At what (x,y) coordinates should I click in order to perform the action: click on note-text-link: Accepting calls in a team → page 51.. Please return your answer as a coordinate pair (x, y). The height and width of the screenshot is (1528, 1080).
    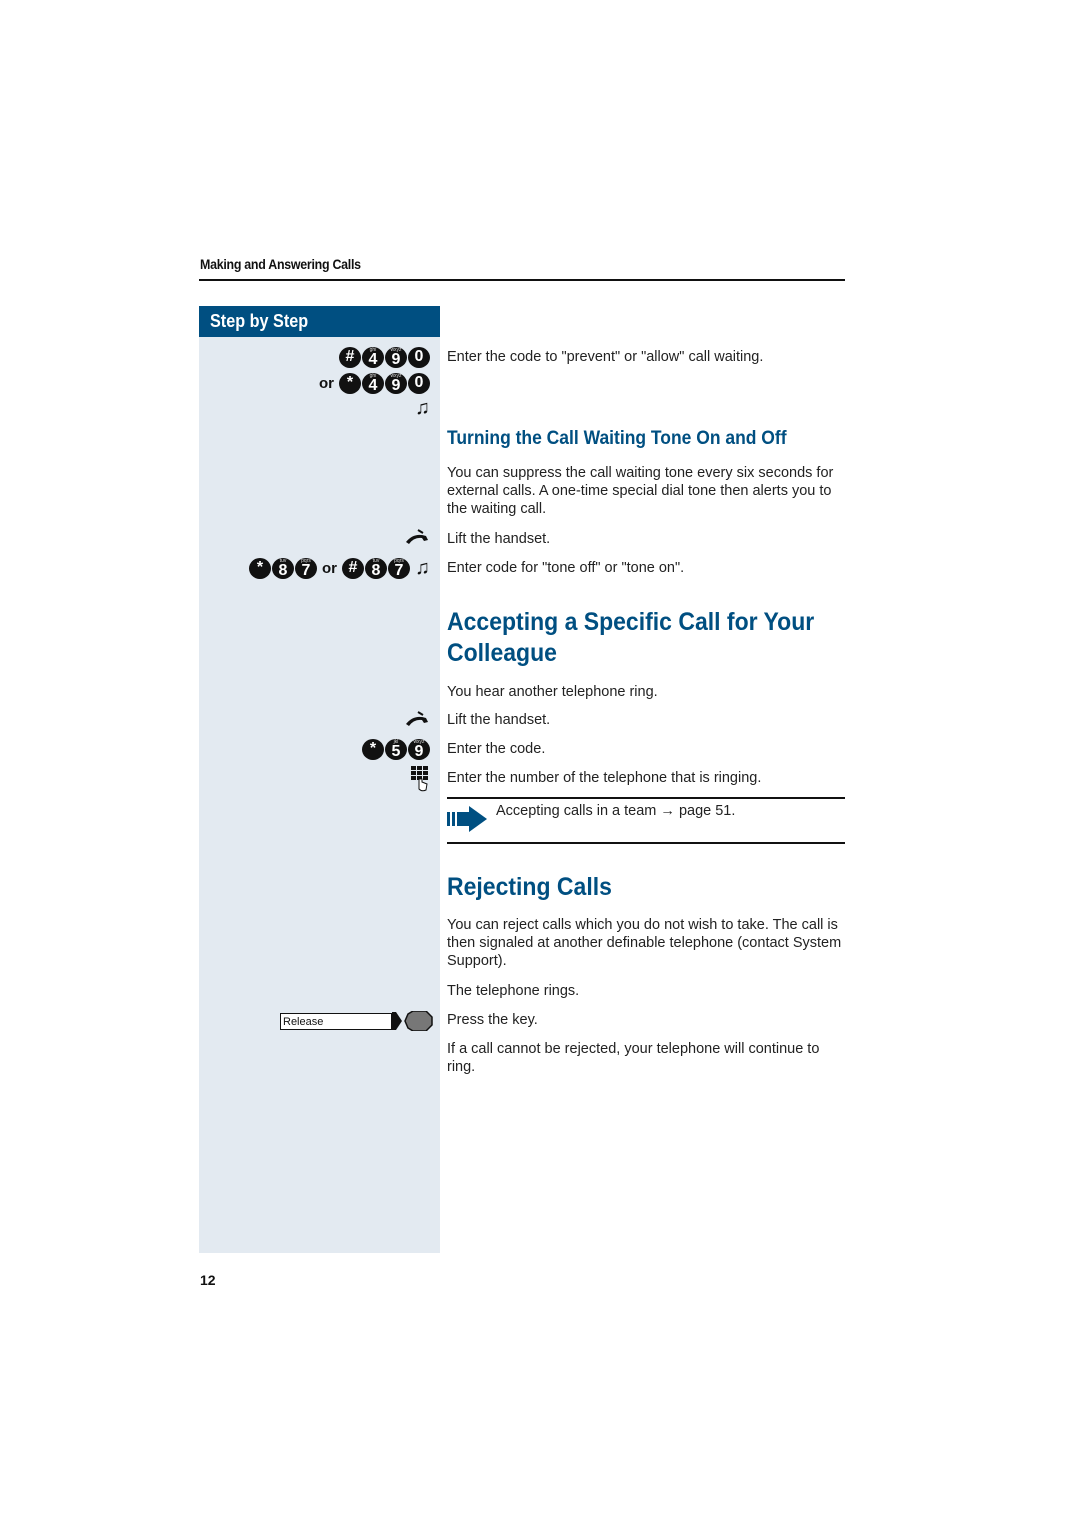
    Looking at the image, I should click on (671, 811).